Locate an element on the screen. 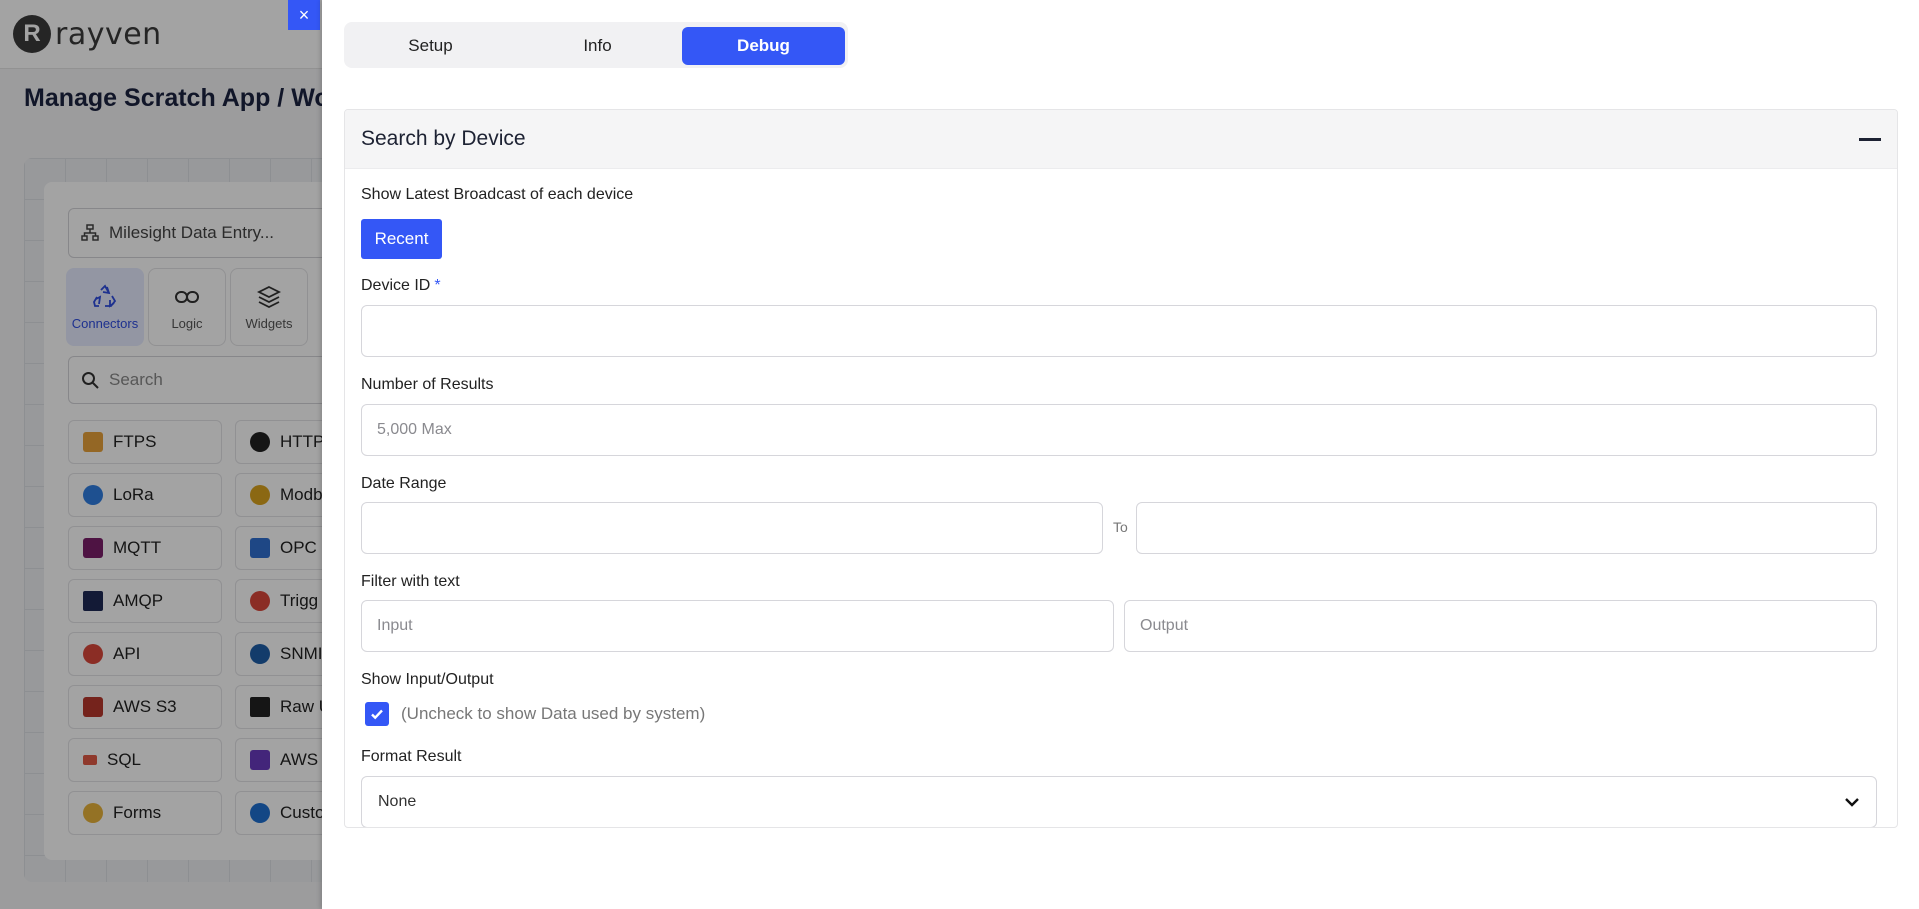 The width and height of the screenshot is (1919, 909). tab-bar: Setup Info Debug is located at coordinates (596, 45).